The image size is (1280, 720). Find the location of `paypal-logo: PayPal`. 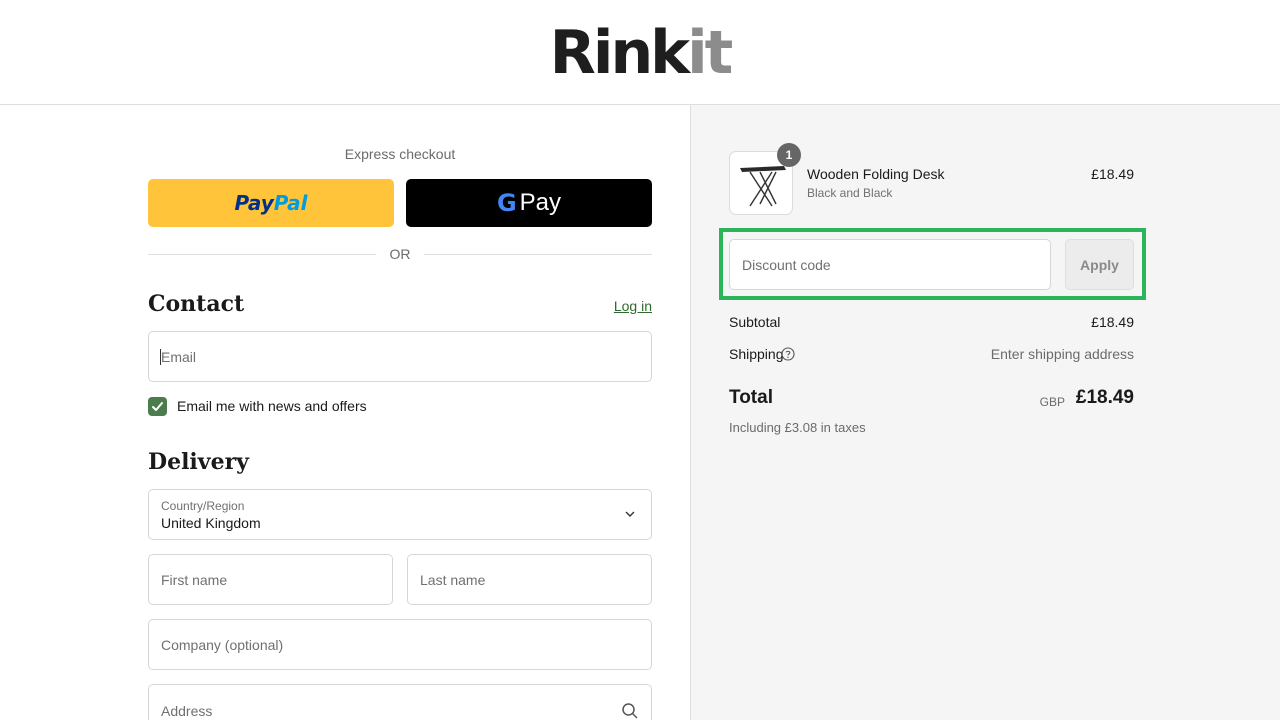

paypal-logo: PayPal is located at coordinates (271, 203).